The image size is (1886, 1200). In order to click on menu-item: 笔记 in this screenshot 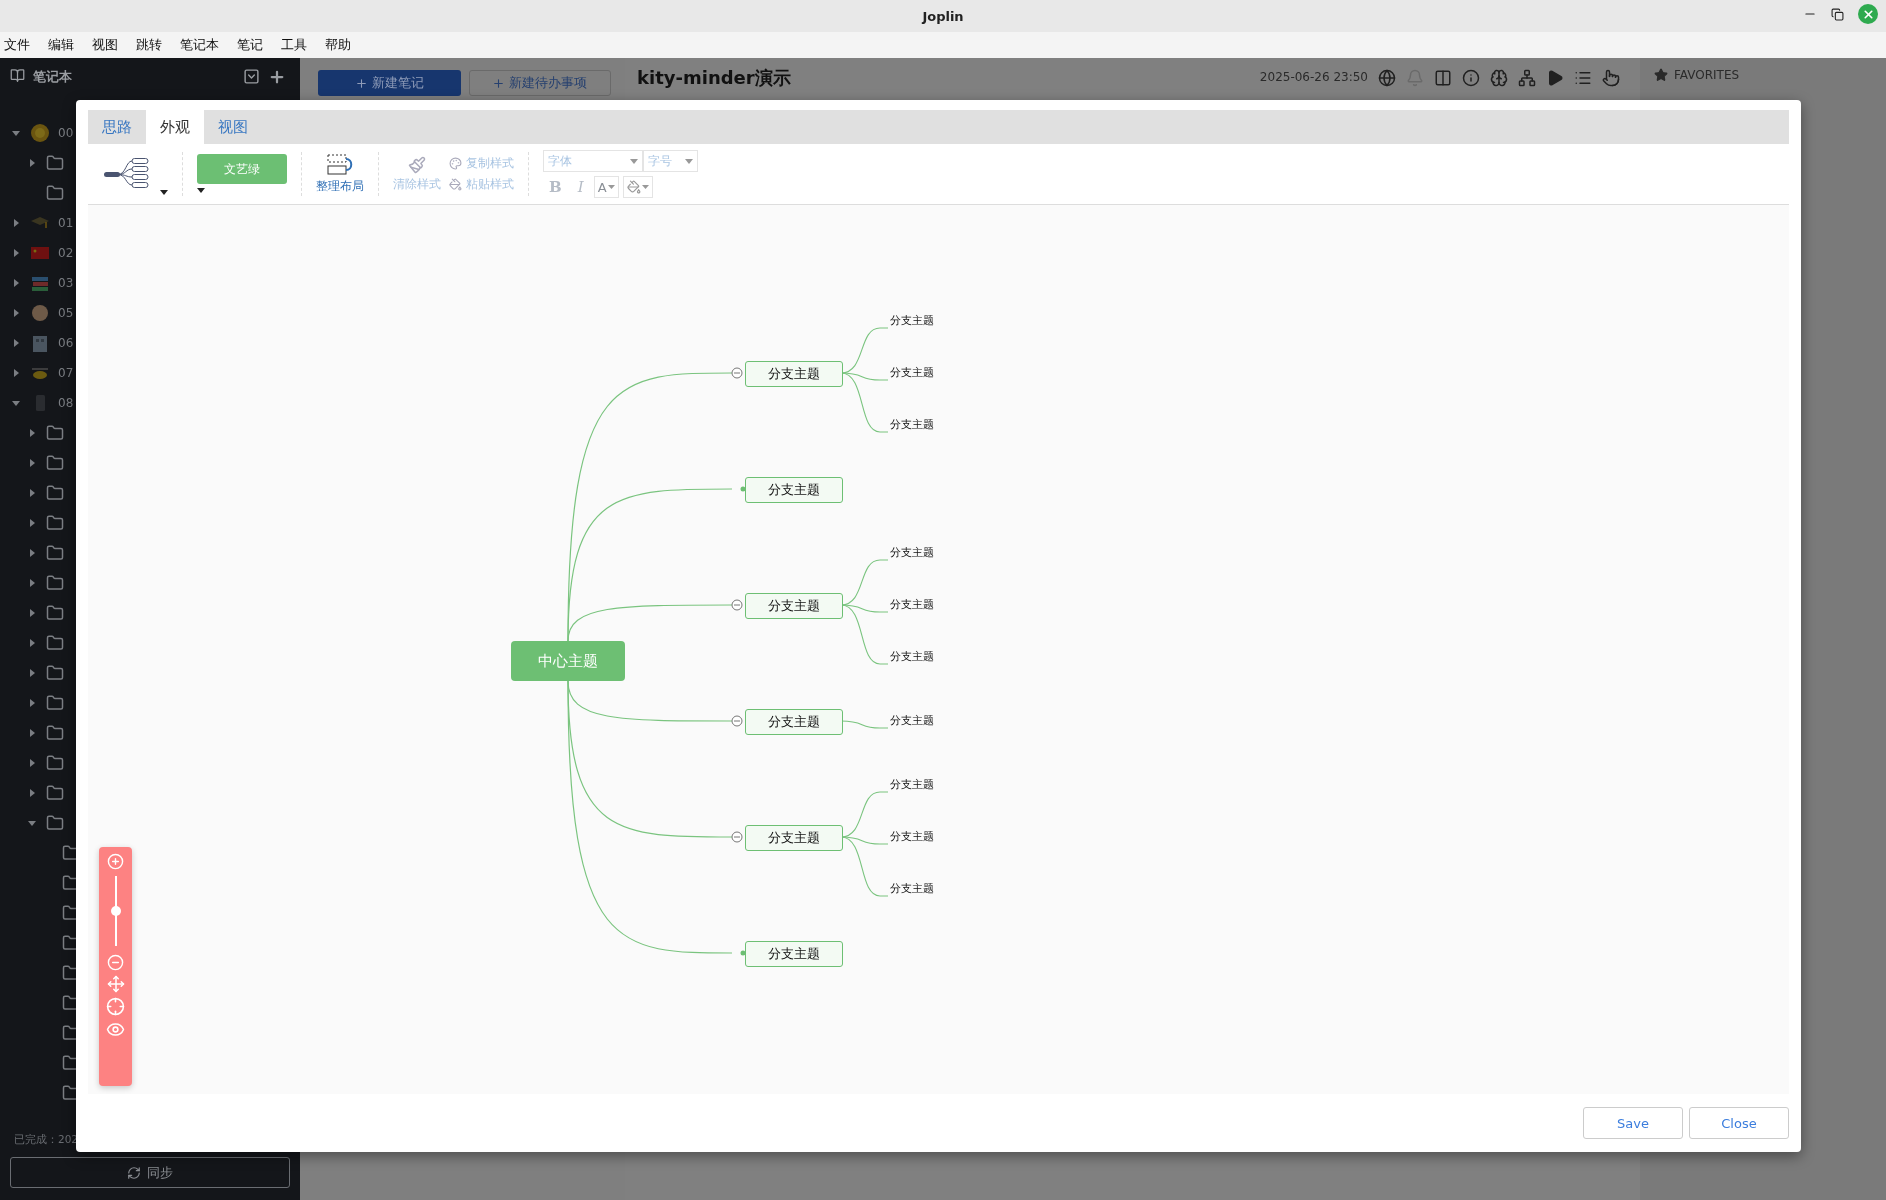, I will do `click(250, 45)`.